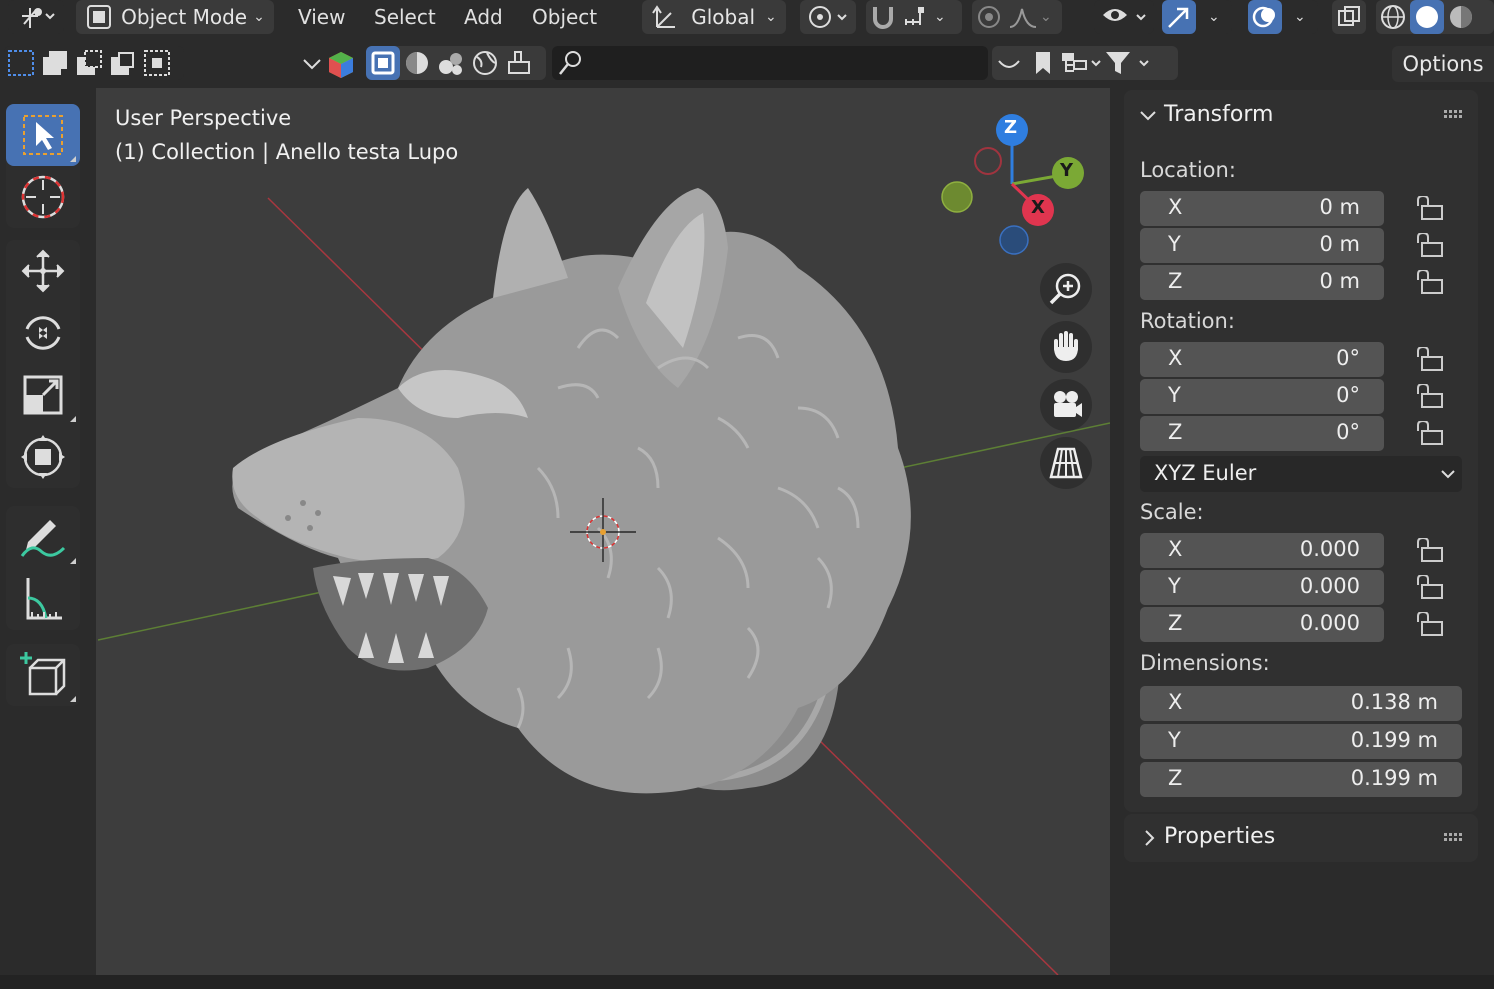 The height and width of the screenshot is (989, 1494). Describe the element at coordinates (1023, 17) in the screenshot. I see `falloff-dropdown` at that location.